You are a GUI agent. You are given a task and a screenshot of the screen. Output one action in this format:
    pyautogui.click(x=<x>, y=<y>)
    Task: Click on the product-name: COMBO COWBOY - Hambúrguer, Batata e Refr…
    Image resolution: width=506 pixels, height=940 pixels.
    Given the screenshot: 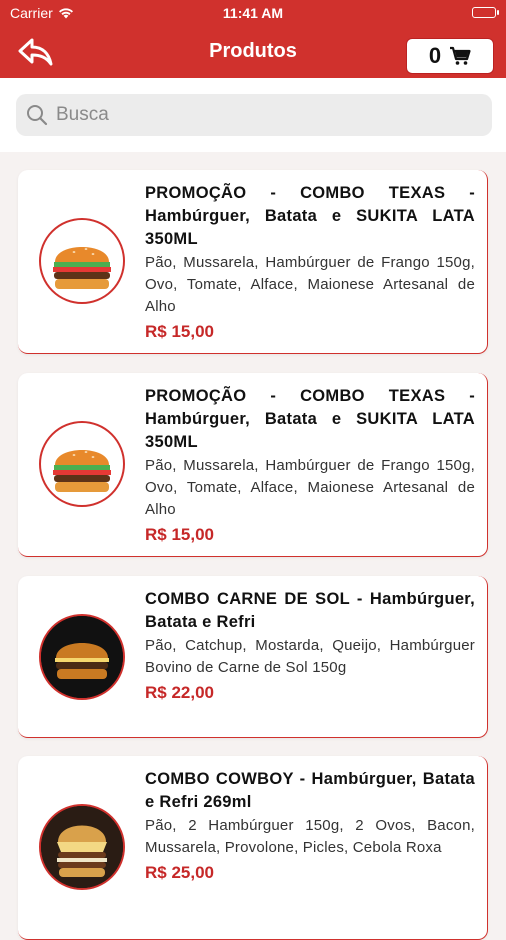 What is the action you would take?
    pyautogui.click(x=310, y=790)
    